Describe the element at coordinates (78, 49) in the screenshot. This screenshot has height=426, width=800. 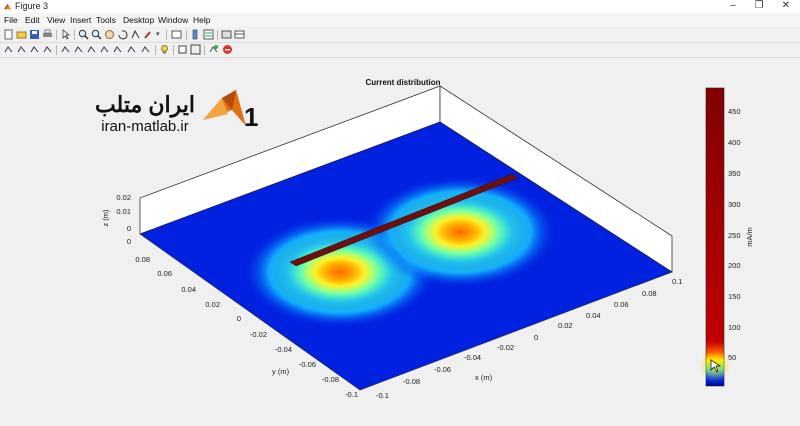
I see `camera-y-icon` at that location.